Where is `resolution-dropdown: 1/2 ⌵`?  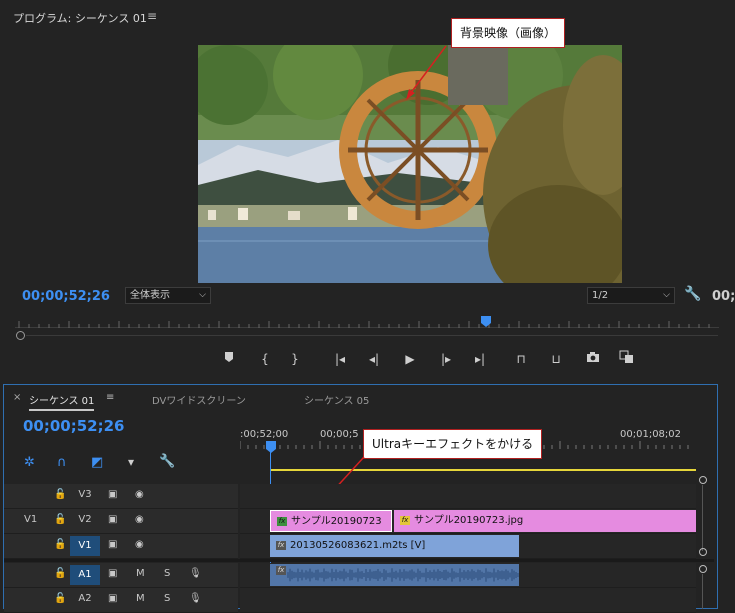
resolution-dropdown: 1/2 ⌵ is located at coordinates (631, 295).